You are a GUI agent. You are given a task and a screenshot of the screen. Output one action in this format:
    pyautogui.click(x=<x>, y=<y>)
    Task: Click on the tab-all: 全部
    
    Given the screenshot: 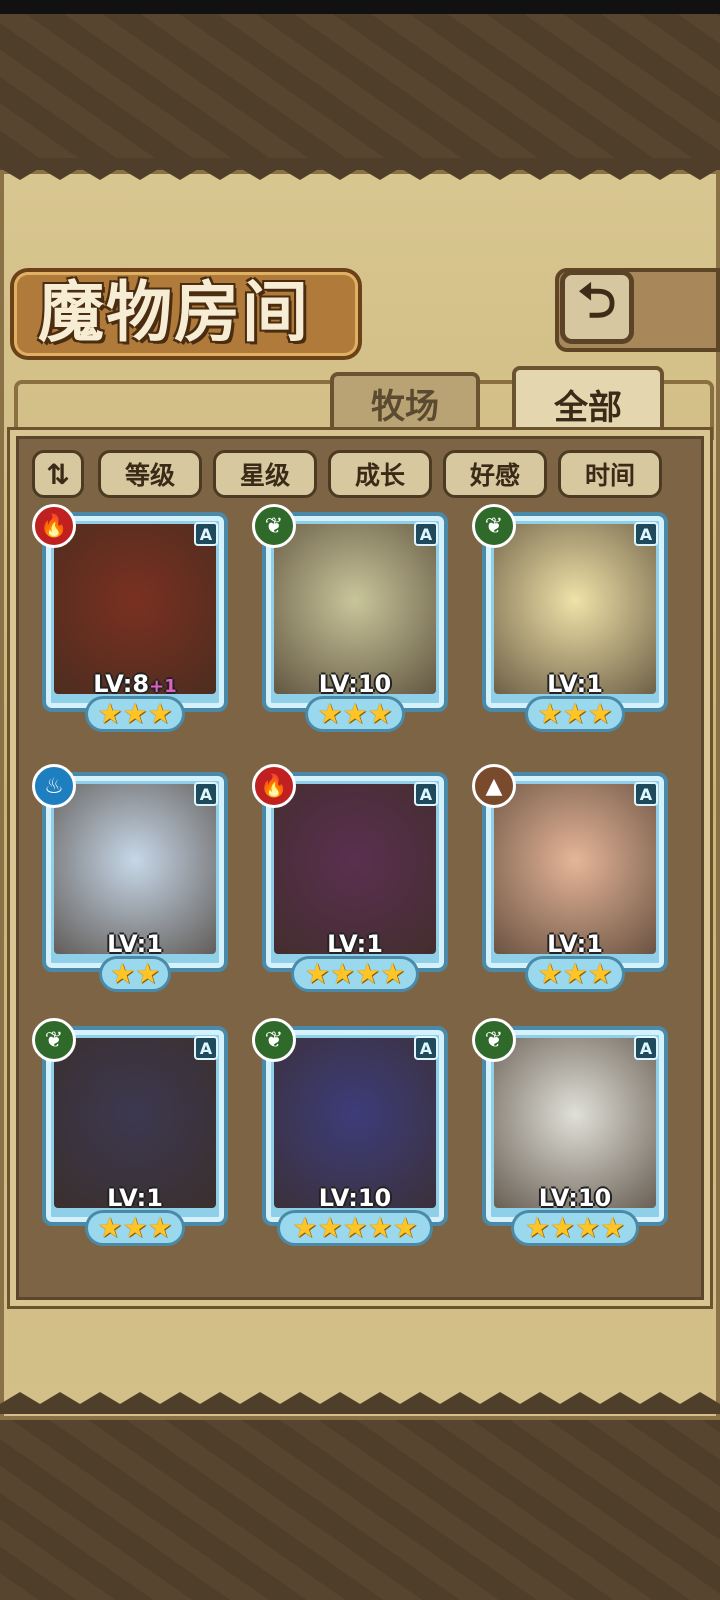 What is the action you would take?
    pyautogui.click(x=588, y=402)
    